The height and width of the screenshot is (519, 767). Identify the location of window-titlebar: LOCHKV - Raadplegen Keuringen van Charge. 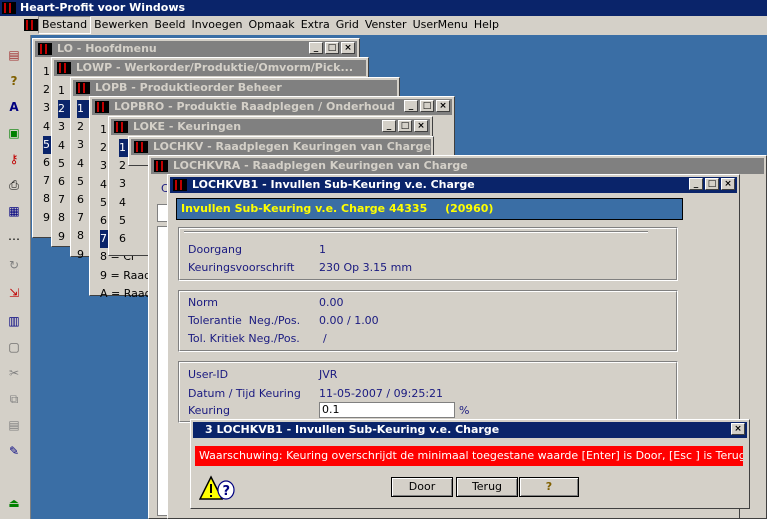
(281, 147).